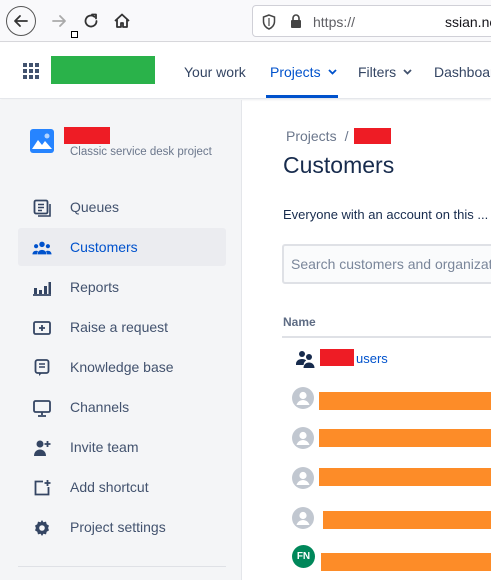  I want to click on home-icon, so click(122, 20).